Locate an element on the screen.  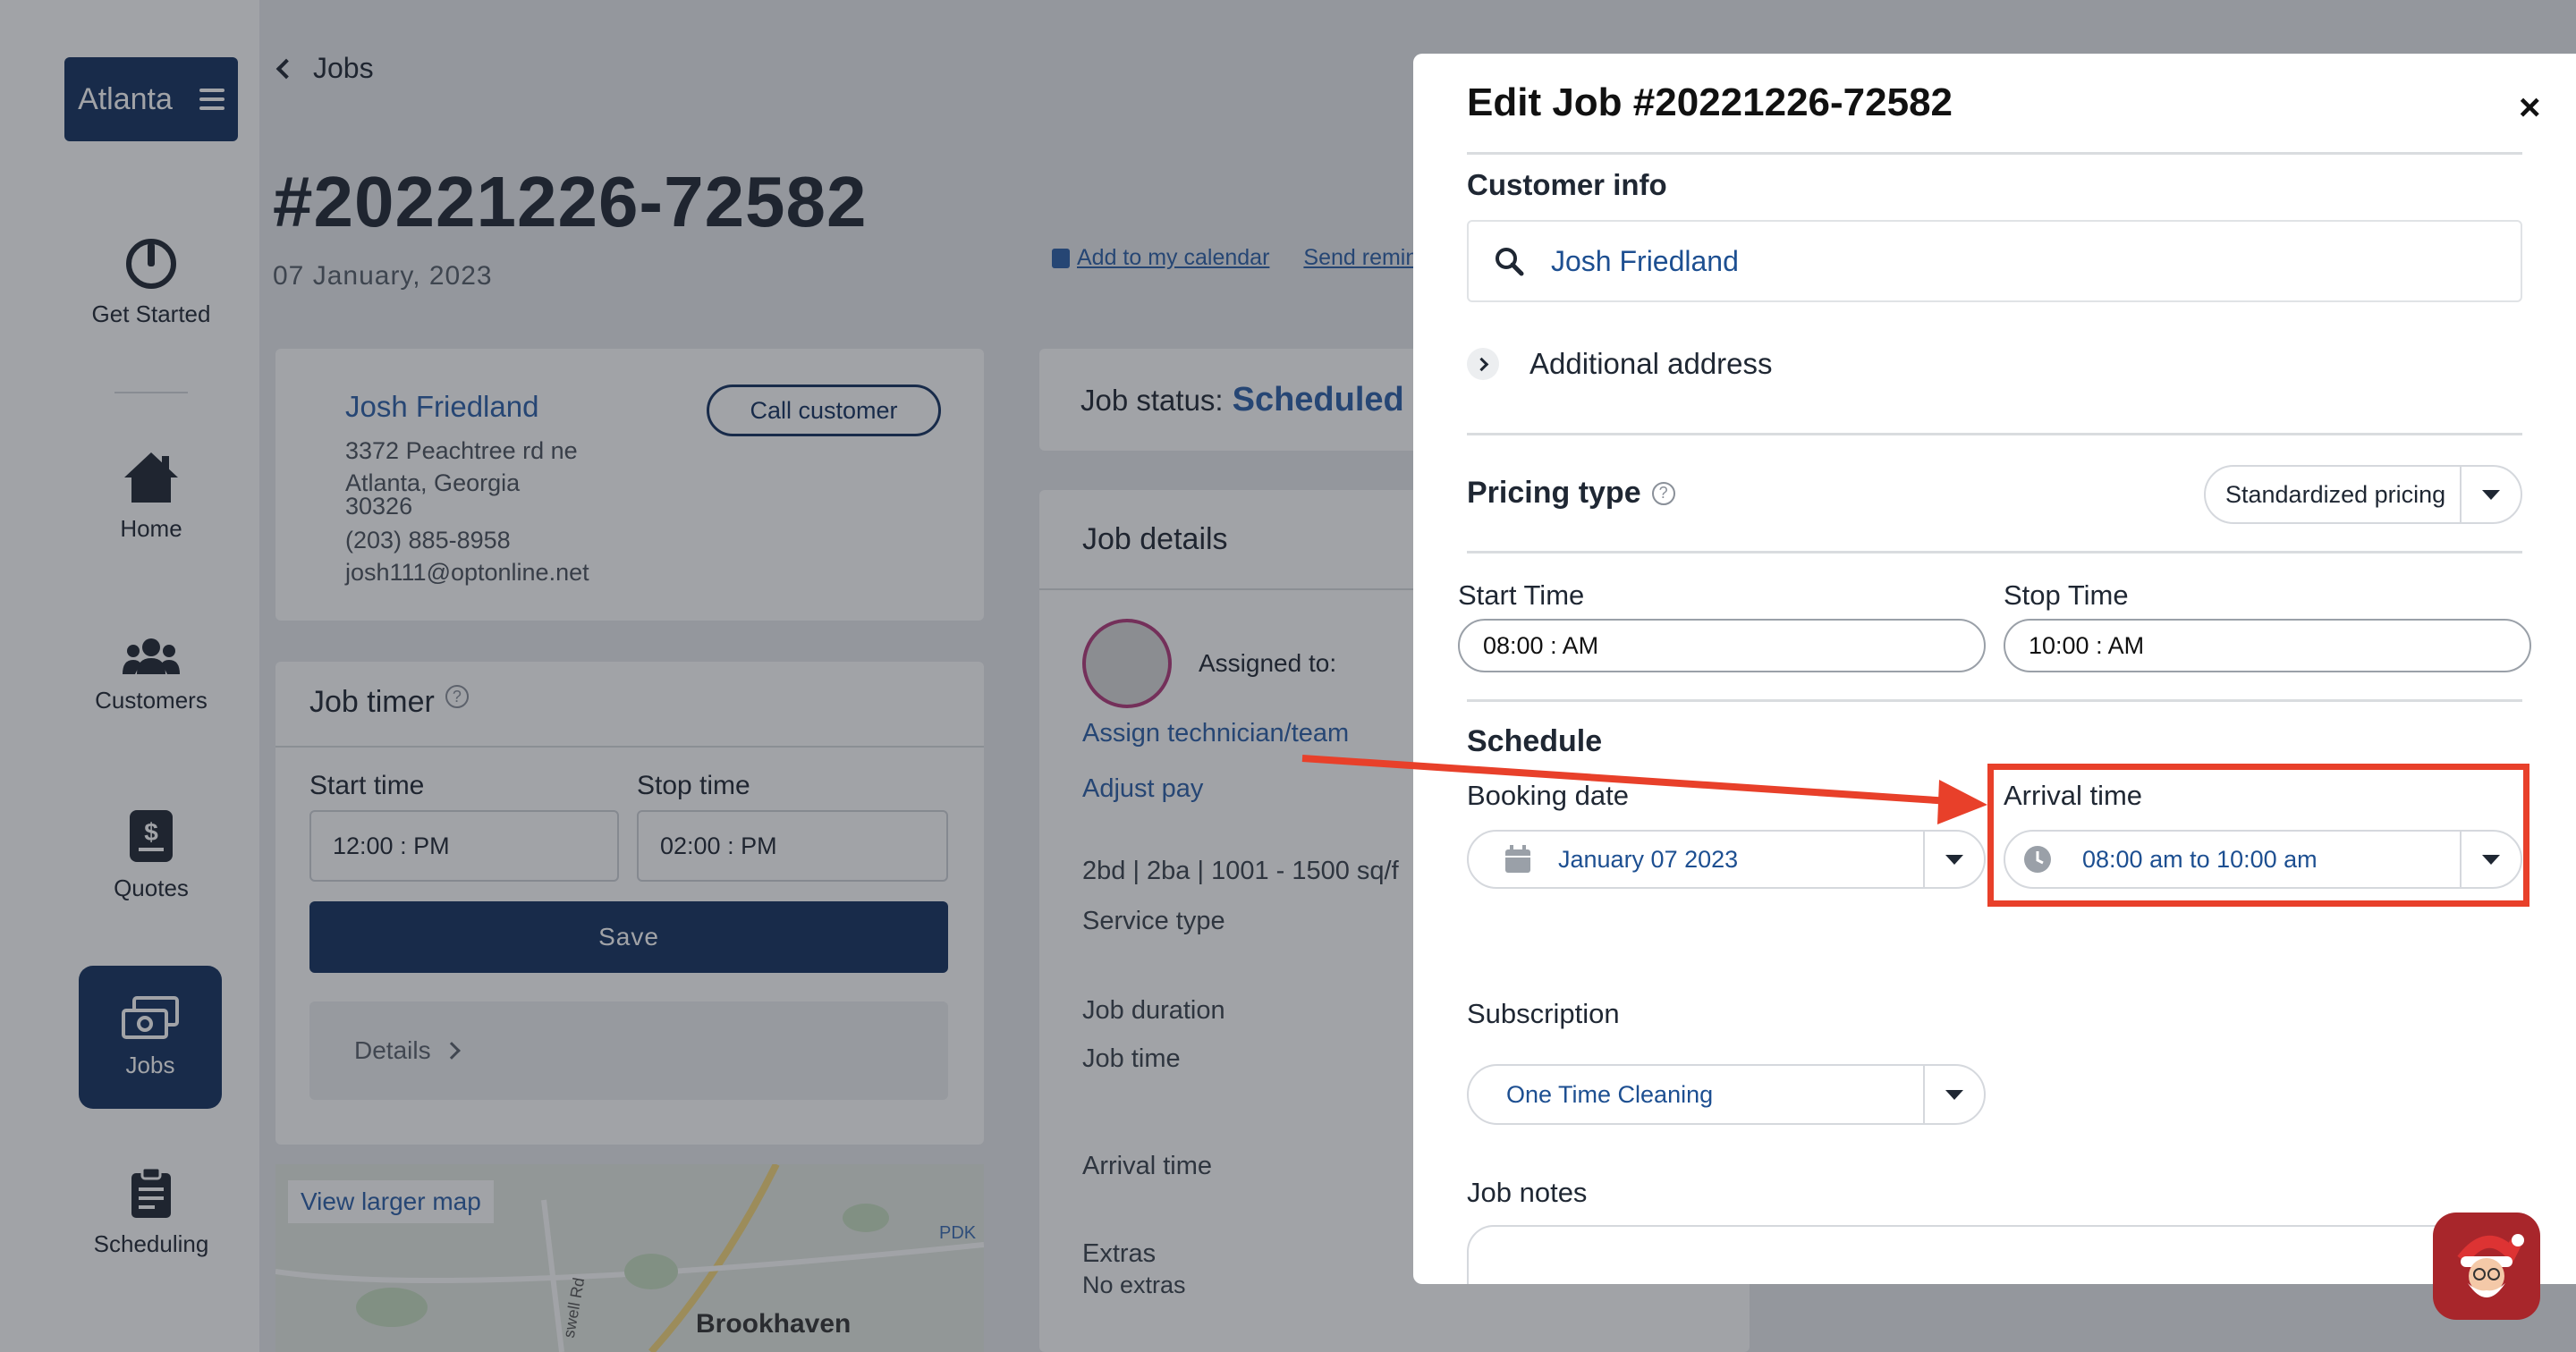
annotation-arrow is located at coordinates (1644, 789).